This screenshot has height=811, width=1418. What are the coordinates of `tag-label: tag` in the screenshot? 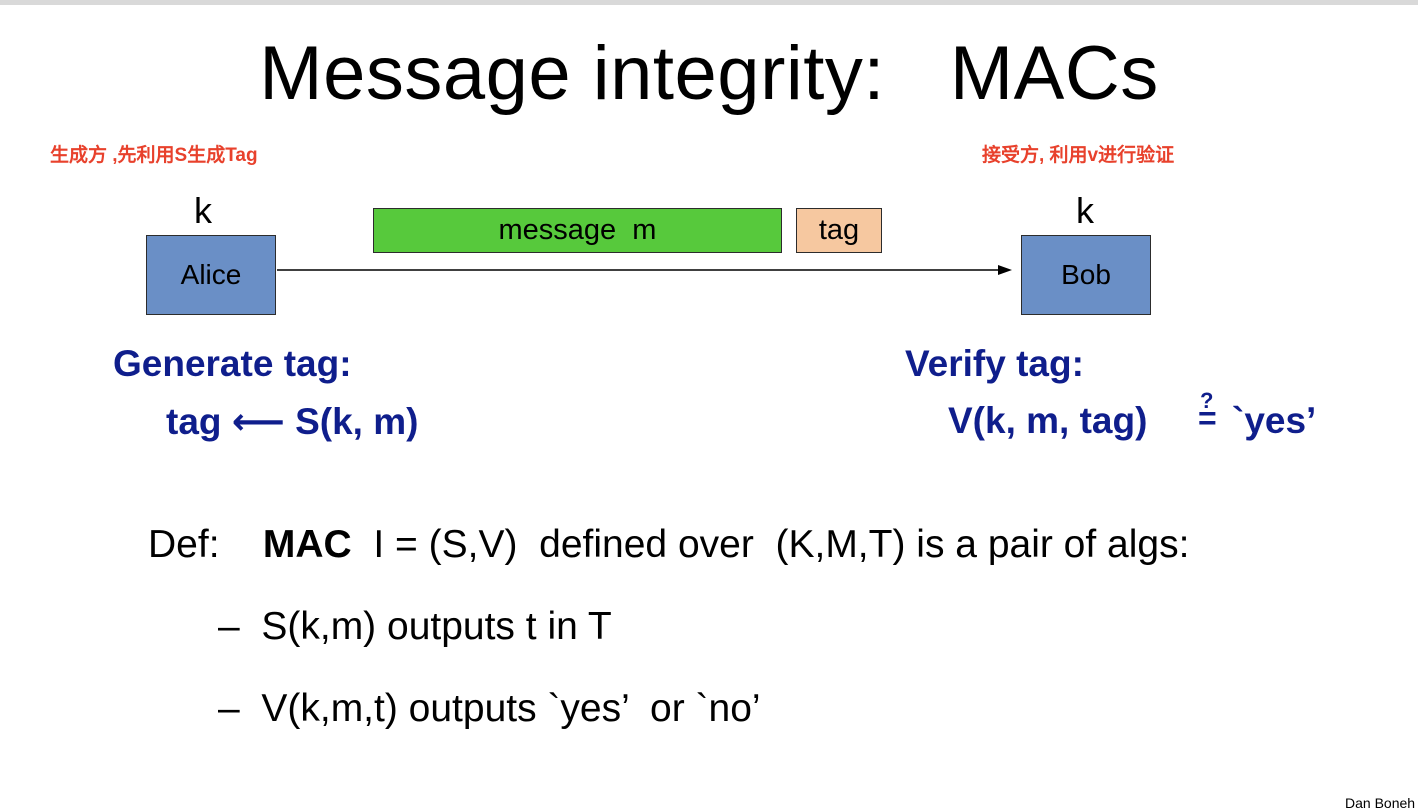 It's located at (839, 230).